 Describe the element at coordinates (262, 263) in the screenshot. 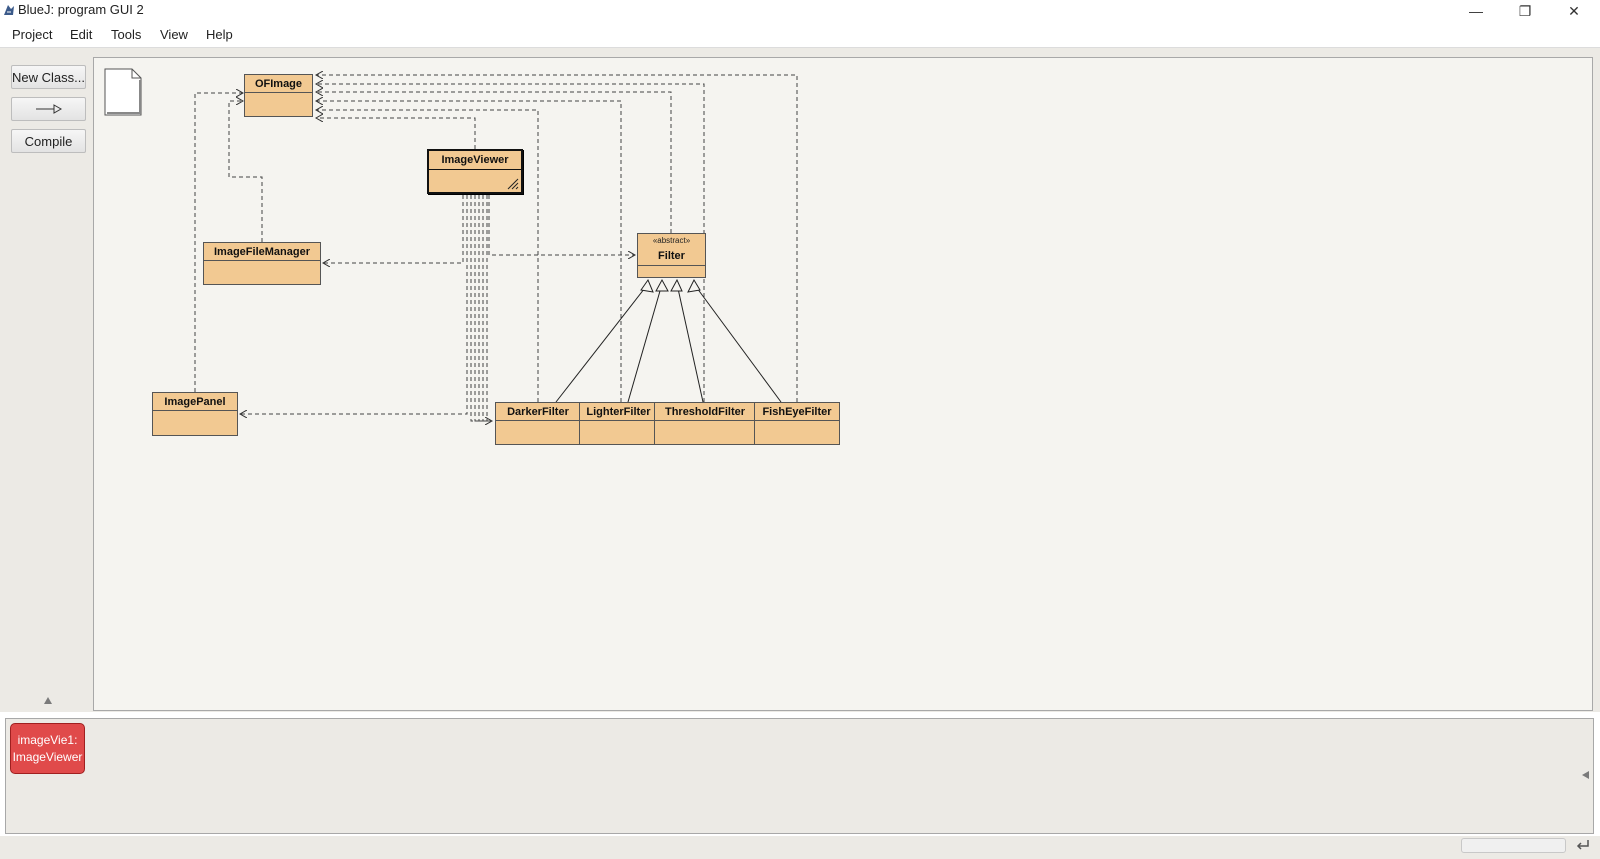

I see `class-imagefilemanager: ImageFileManager` at that location.